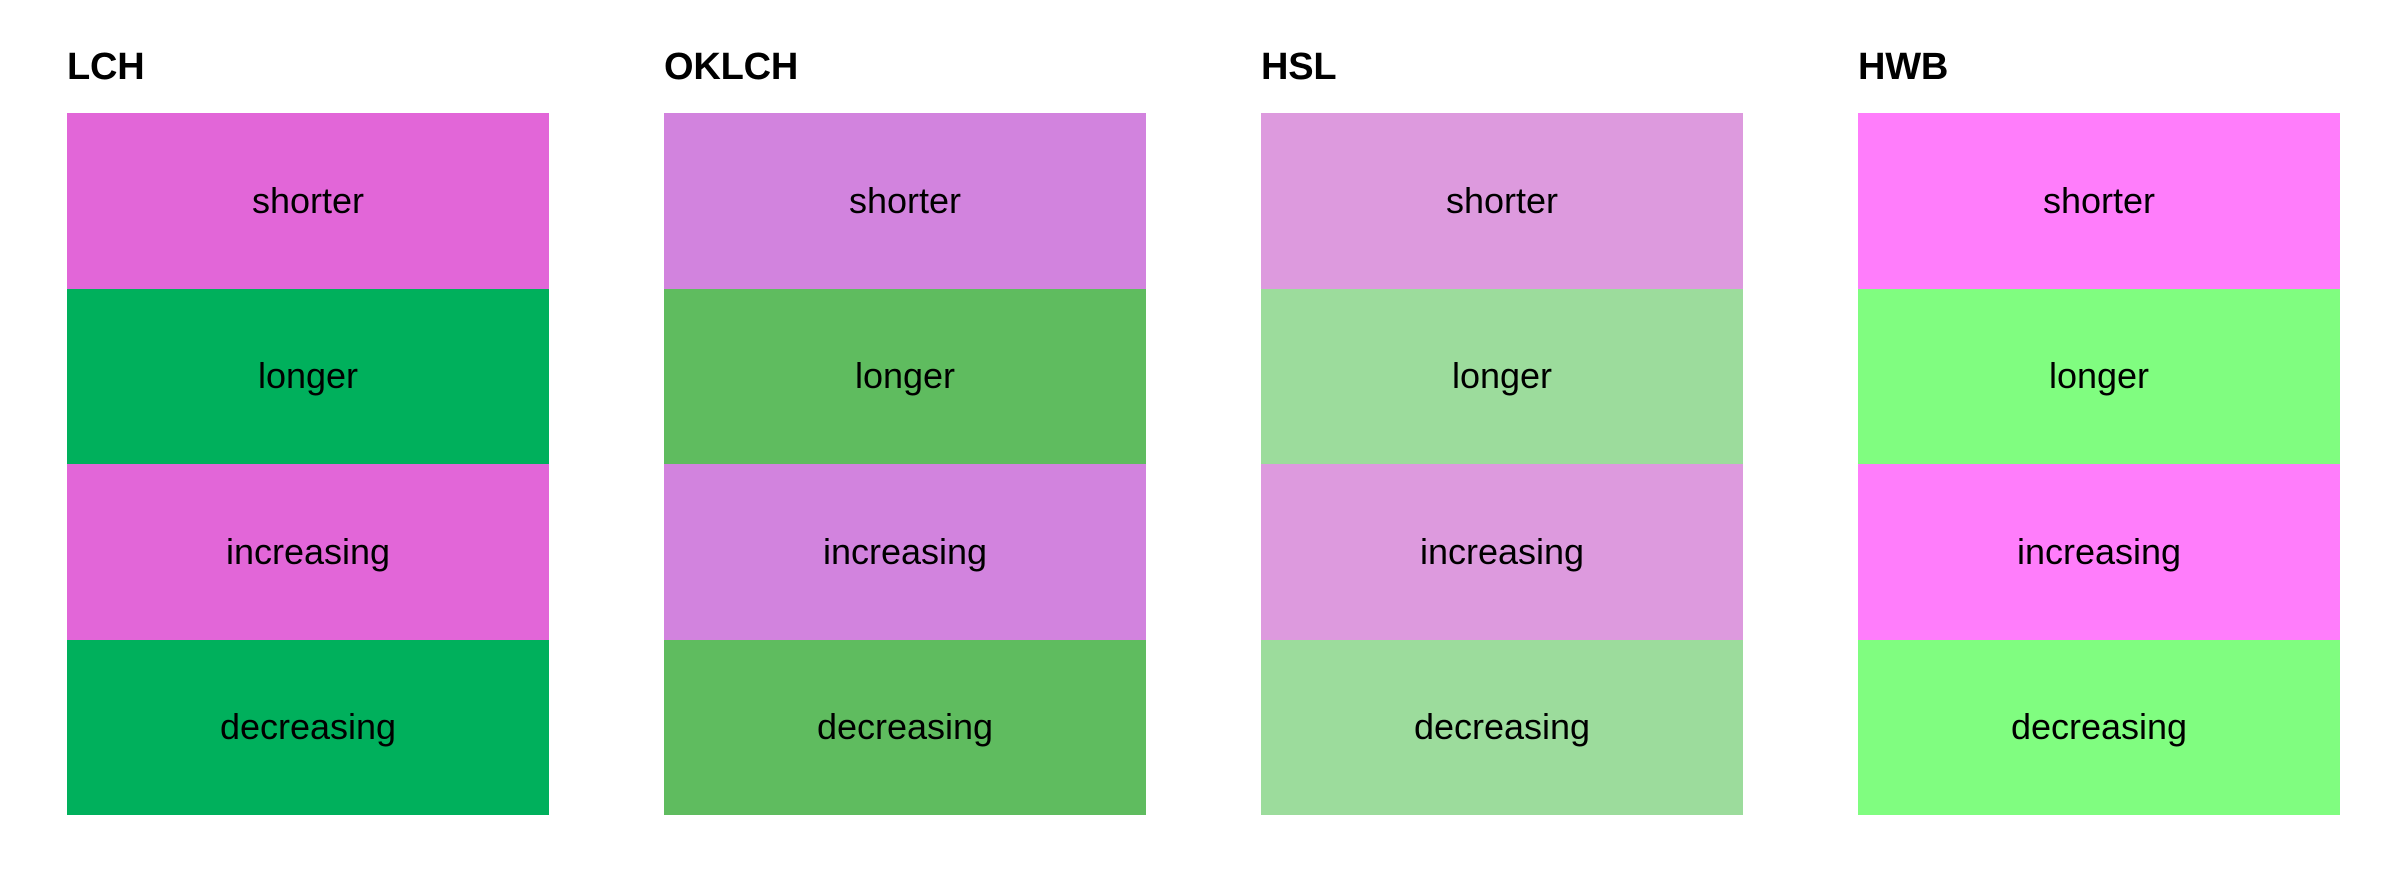  What do you see at coordinates (1299, 67) in the screenshot?
I see `column-title: HSL` at bounding box center [1299, 67].